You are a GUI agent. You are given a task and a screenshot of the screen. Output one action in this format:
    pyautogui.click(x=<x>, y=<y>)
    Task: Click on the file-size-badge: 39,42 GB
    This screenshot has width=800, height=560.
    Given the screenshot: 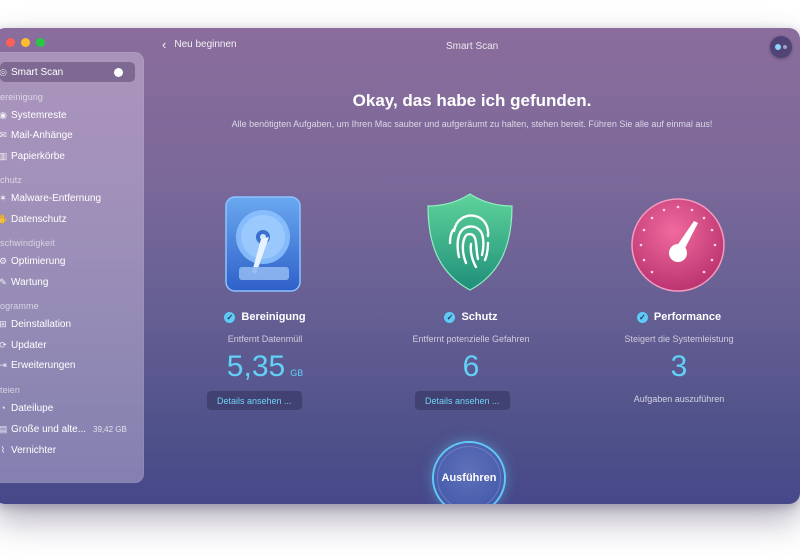 What is the action you would take?
    pyautogui.click(x=110, y=429)
    